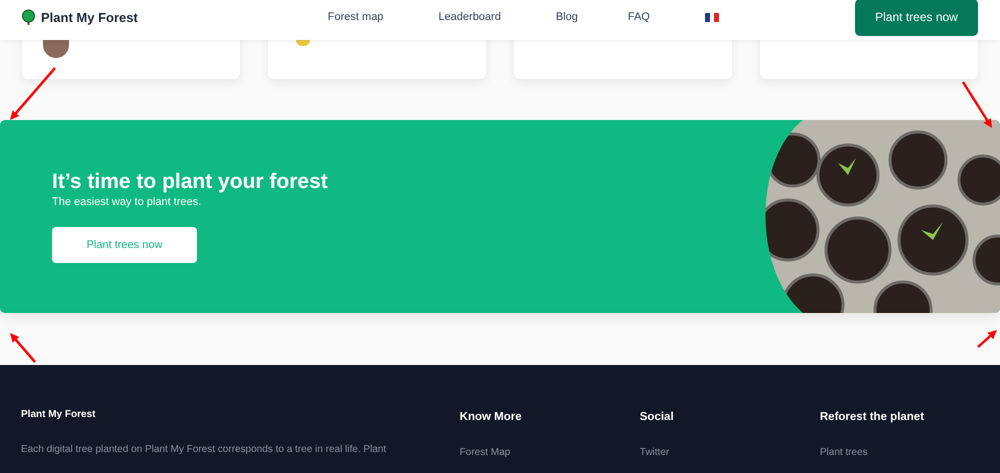  I want to click on flag-icon, so click(711, 17).